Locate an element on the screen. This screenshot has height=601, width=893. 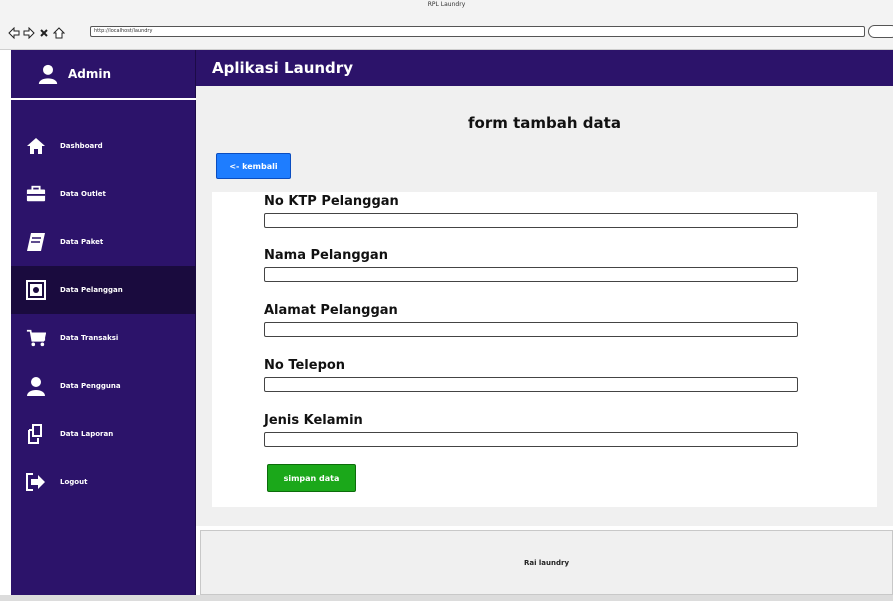
safe-icon is located at coordinates (36, 290).